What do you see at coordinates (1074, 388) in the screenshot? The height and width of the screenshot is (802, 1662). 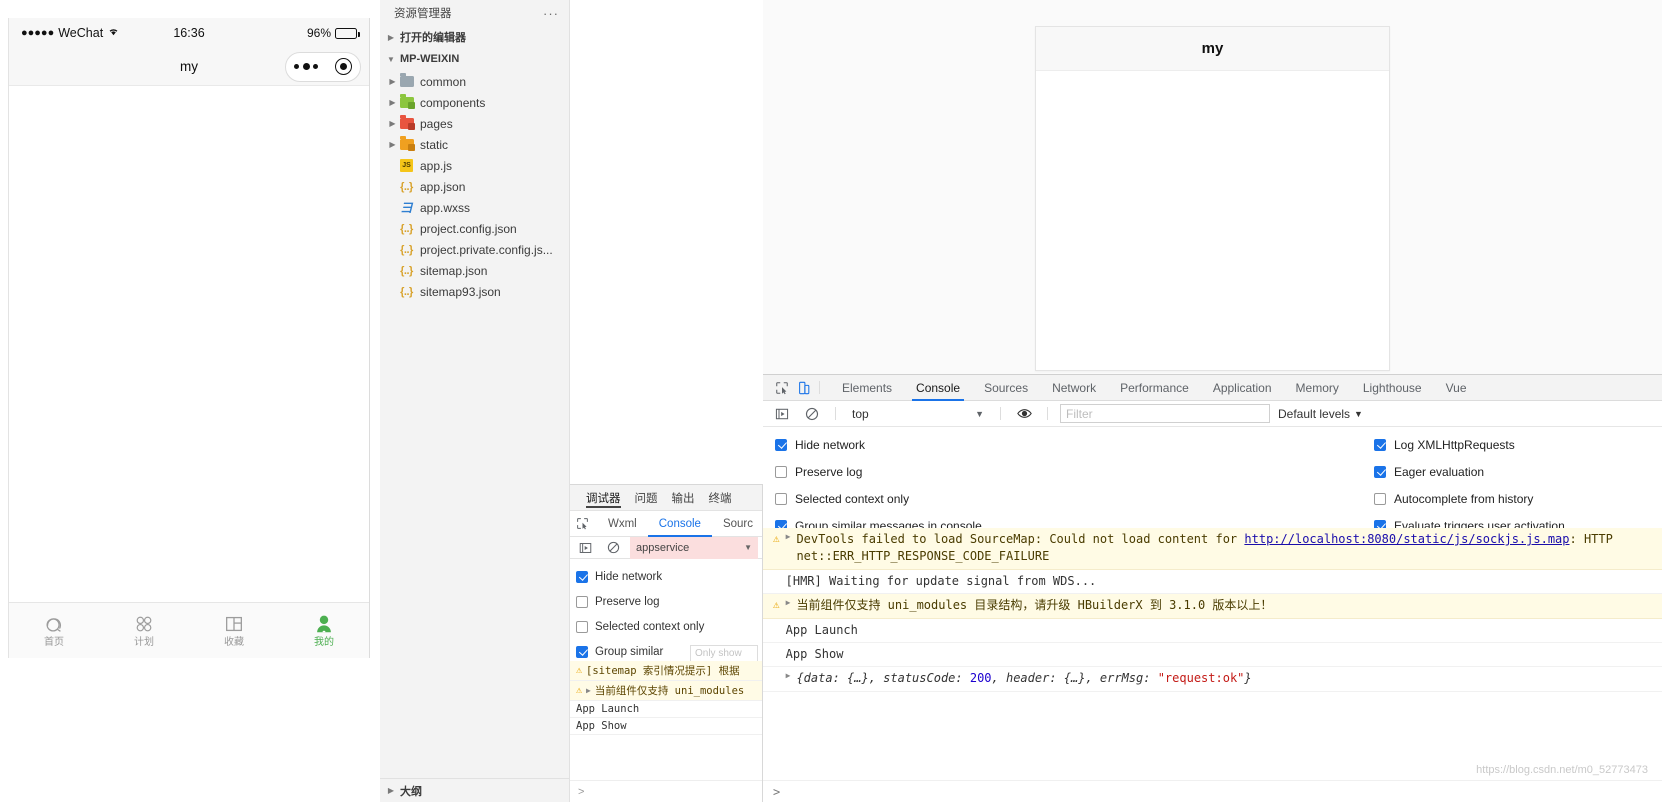 I see `tab-network: Network` at bounding box center [1074, 388].